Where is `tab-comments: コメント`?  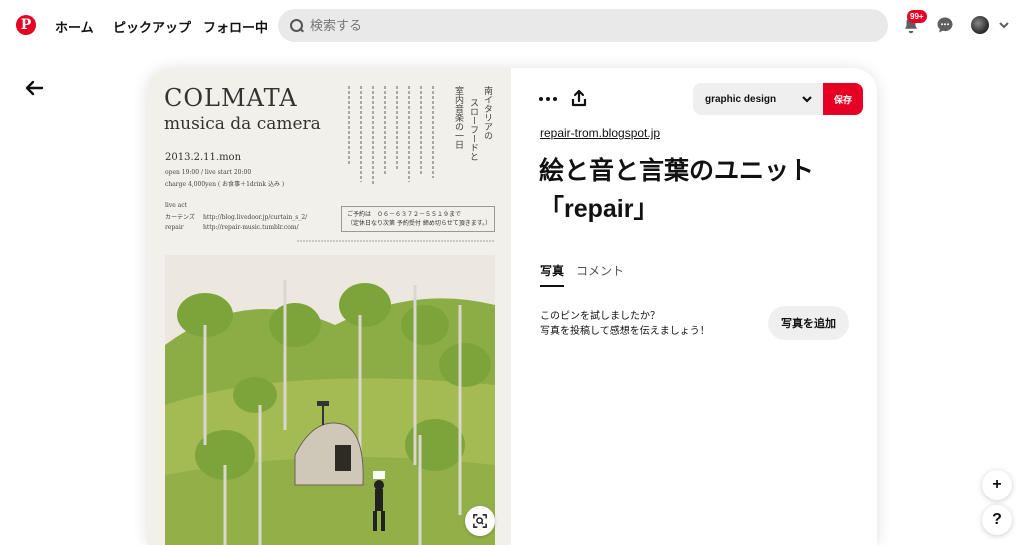 tab-comments: コメント is located at coordinates (600, 274).